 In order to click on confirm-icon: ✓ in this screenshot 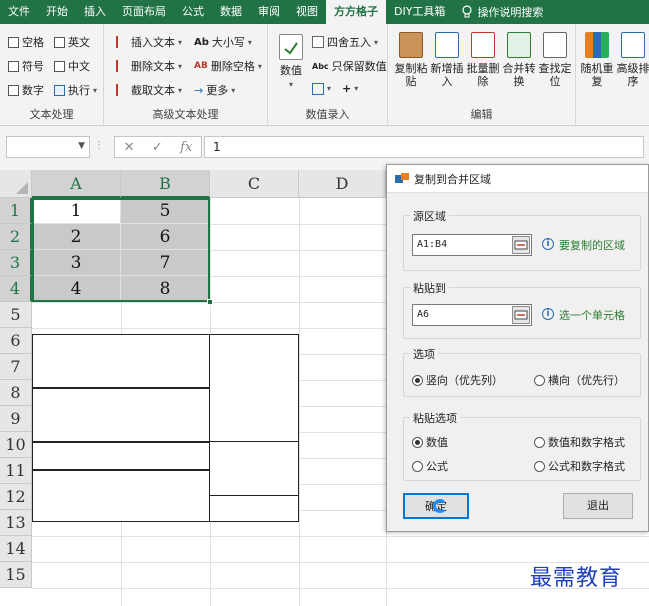, I will do `click(157, 147)`.